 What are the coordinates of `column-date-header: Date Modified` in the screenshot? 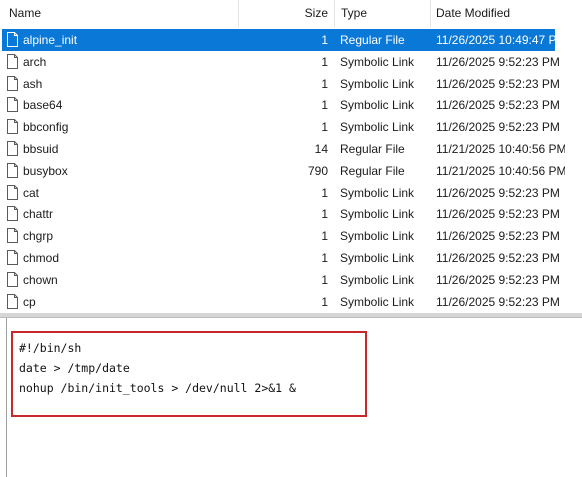 It's located at (506, 13).